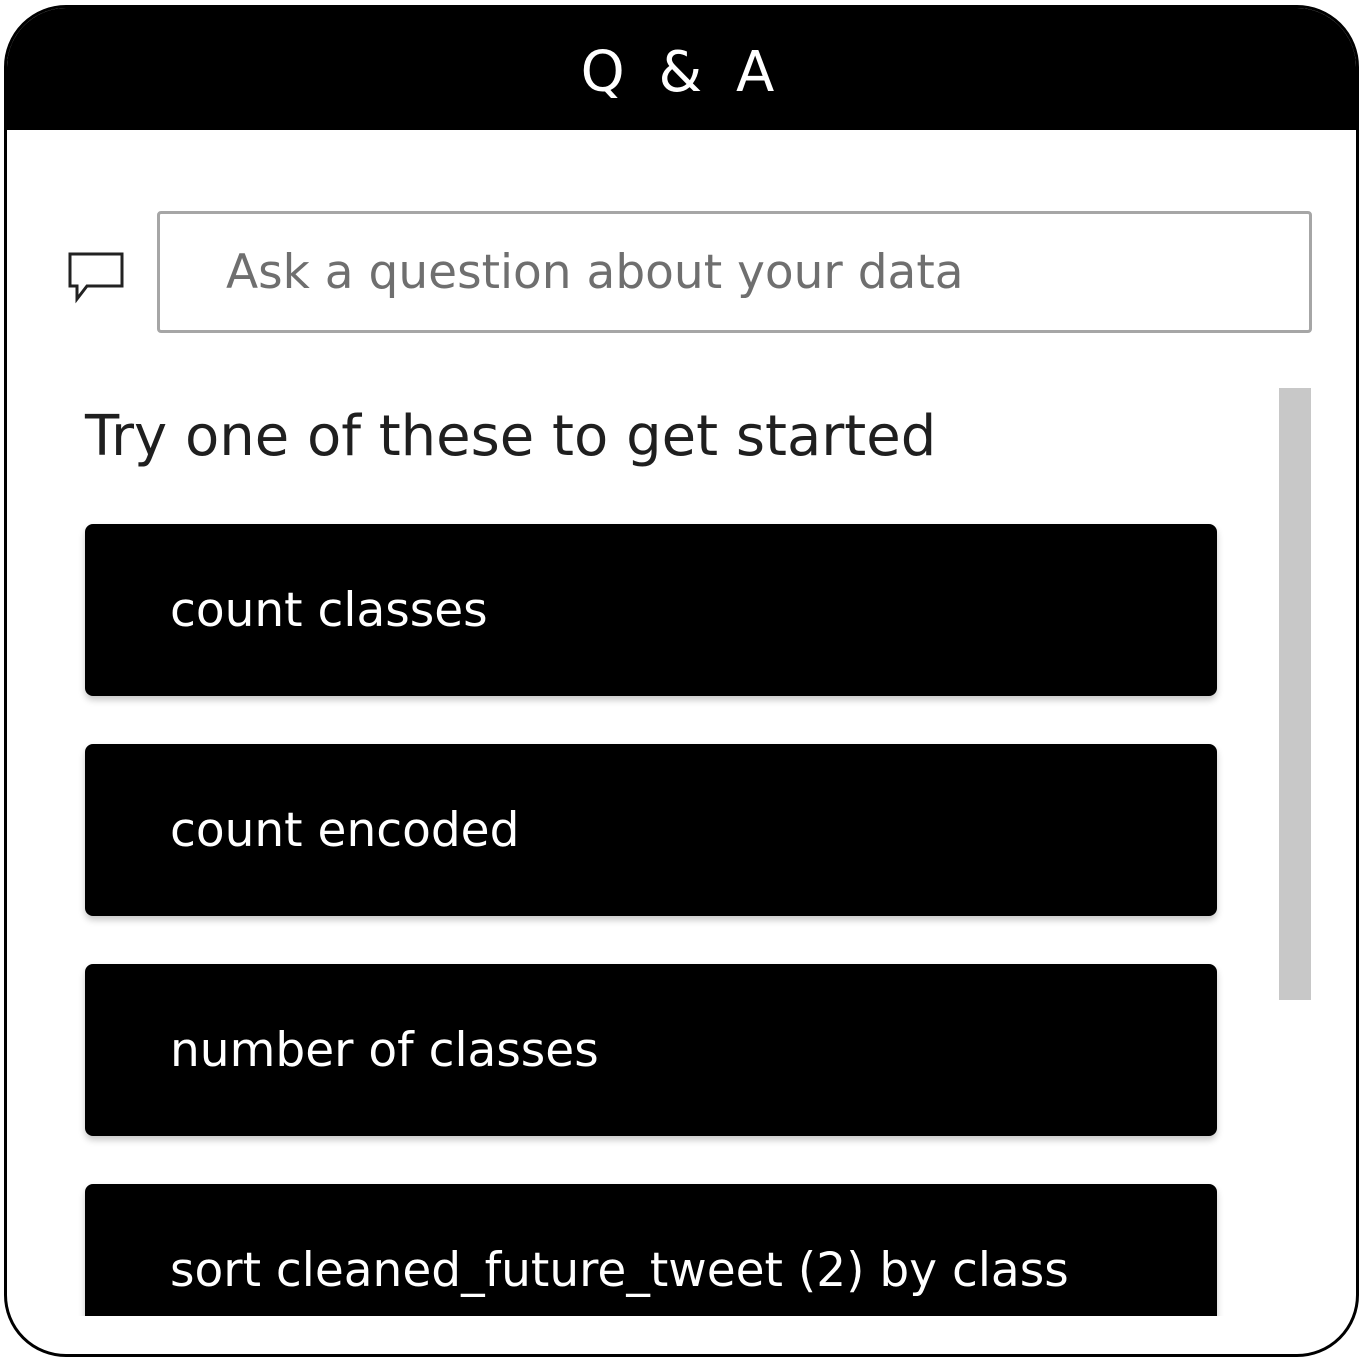 The height and width of the screenshot is (1362, 1363). Describe the element at coordinates (329, 610) in the screenshot. I see `suggestion-label: count classes` at that location.